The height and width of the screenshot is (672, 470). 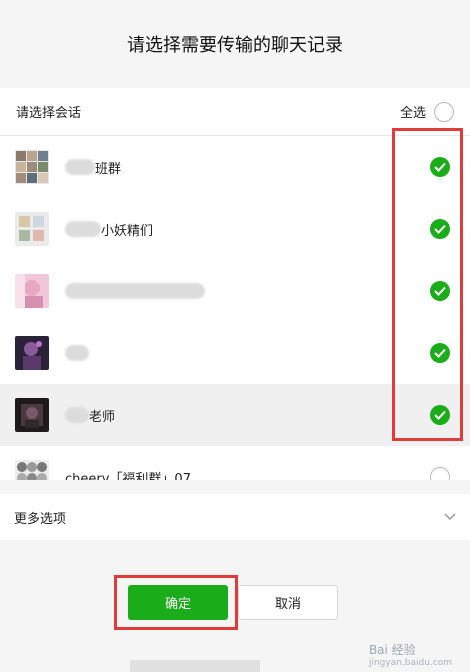 I want to click on conversation-name: 小妖精们, so click(x=247, y=229).